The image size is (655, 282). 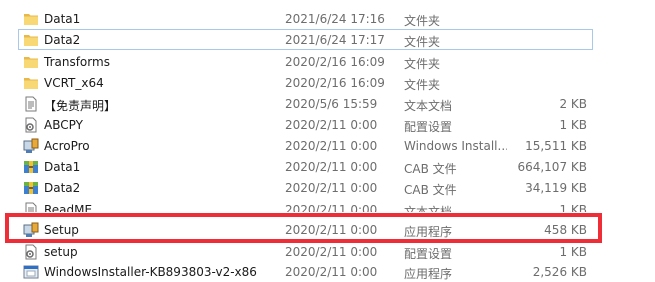 I want to click on file-size: 2 KB, so click(x=573, y=104).